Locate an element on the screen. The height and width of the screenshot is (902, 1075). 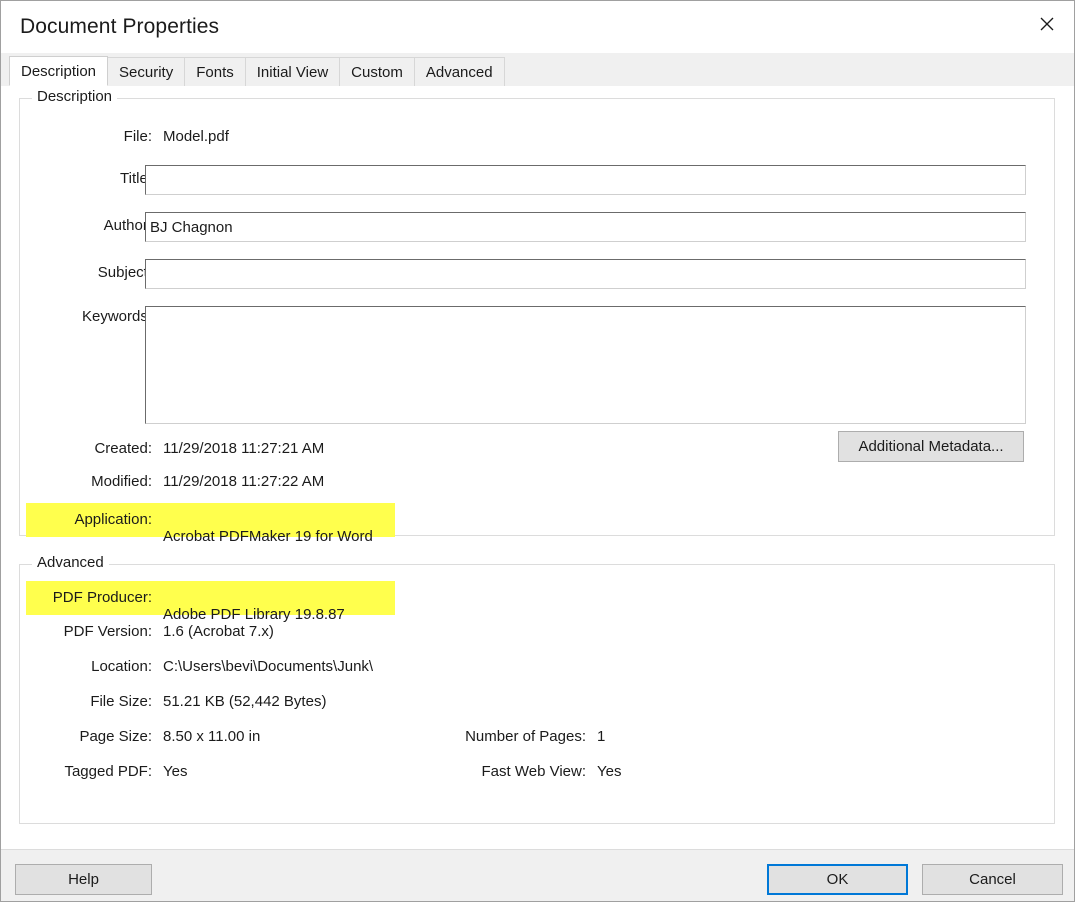
pdf-producer-value: Adobe PDF Library 19.8.87 is located at coordinates (254, 614).